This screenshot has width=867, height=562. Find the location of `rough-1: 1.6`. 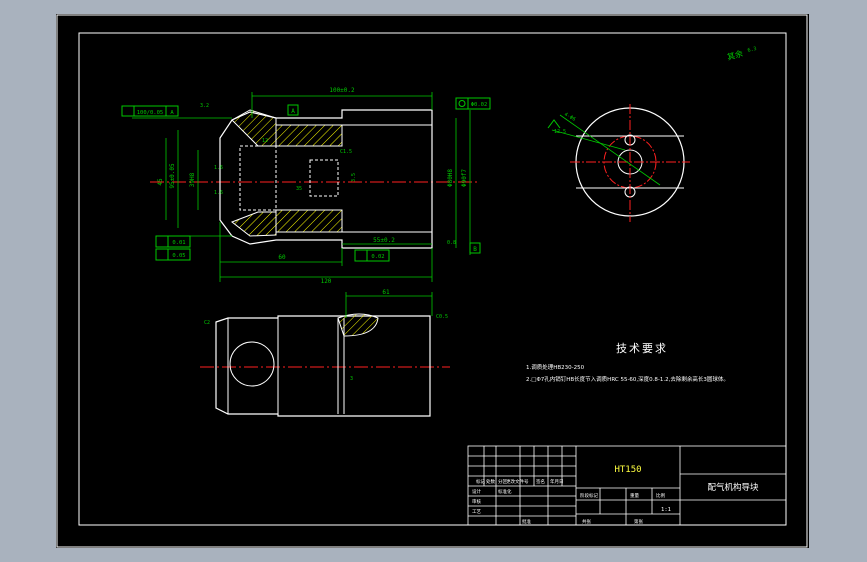

rough-1: 1.6 is located at coordinates (218, 168).